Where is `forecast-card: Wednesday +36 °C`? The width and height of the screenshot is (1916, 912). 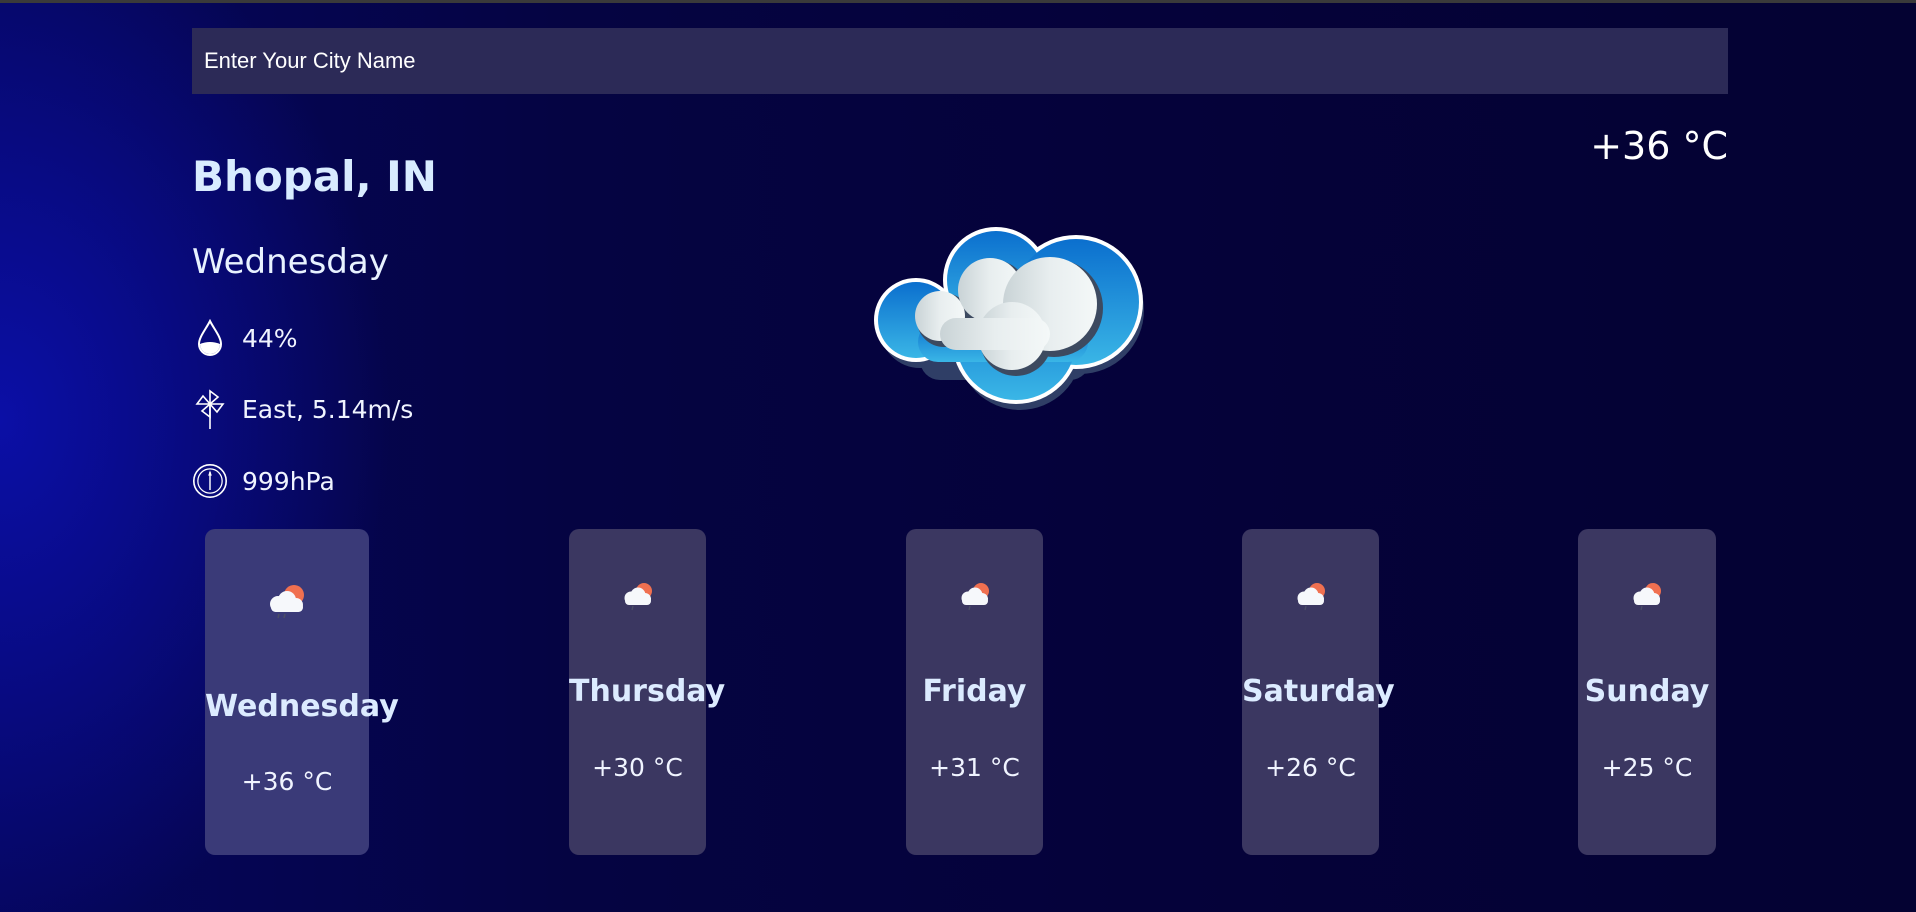
forecast-card: Wednesday +36 °C is located at coordinates (302, 692).